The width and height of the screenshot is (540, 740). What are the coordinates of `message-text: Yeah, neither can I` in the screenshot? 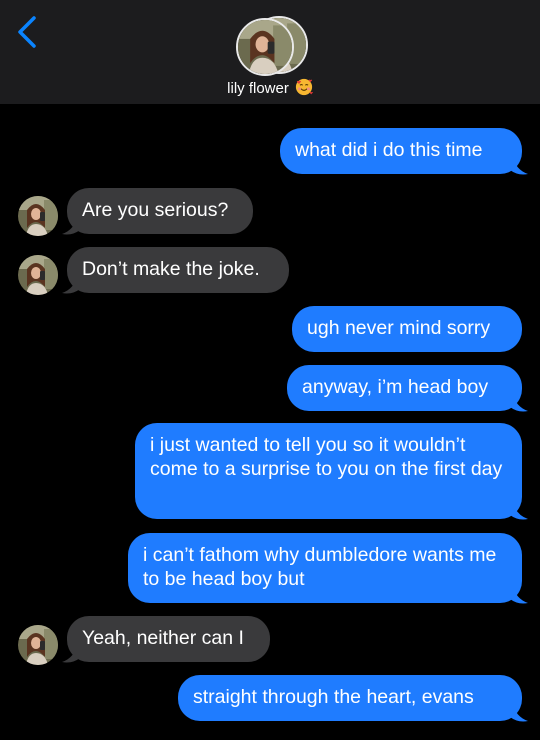 It's located at (163, 638).